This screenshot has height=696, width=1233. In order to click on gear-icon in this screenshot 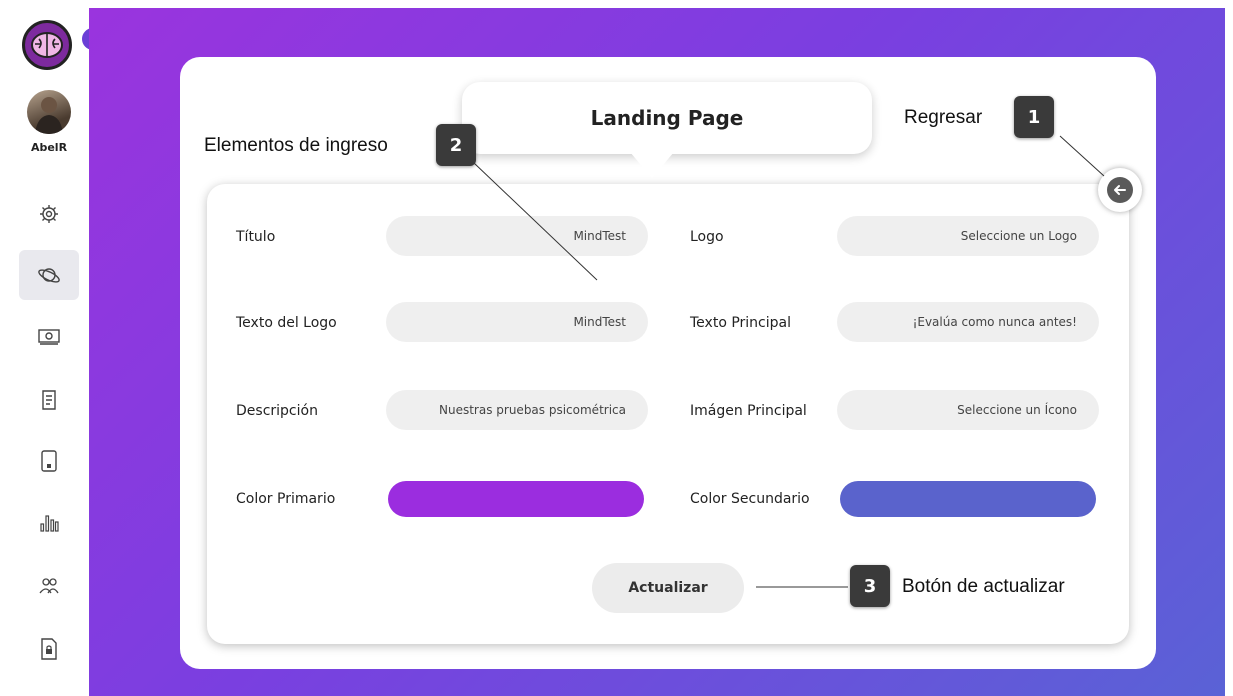, I will do `click(49, 214)`.